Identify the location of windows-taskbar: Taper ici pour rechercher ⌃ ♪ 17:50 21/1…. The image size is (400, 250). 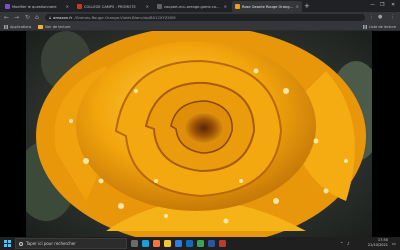
(200, 243).